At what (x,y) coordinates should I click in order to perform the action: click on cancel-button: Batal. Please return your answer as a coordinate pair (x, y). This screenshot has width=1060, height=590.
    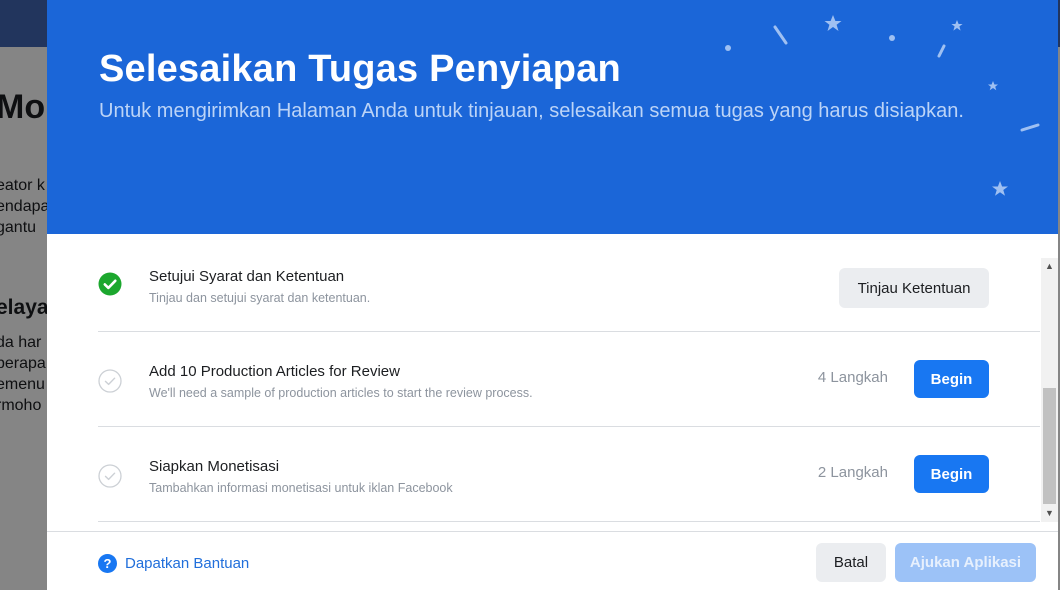
    Looking at the image, I should click on (851, 562).